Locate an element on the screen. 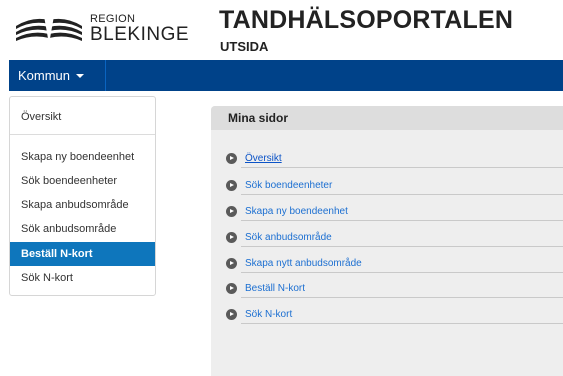 The width and height of the screenshot is (563, 376). list-item: Skapa ny boendeenhet is located at coordinates (387, 213).